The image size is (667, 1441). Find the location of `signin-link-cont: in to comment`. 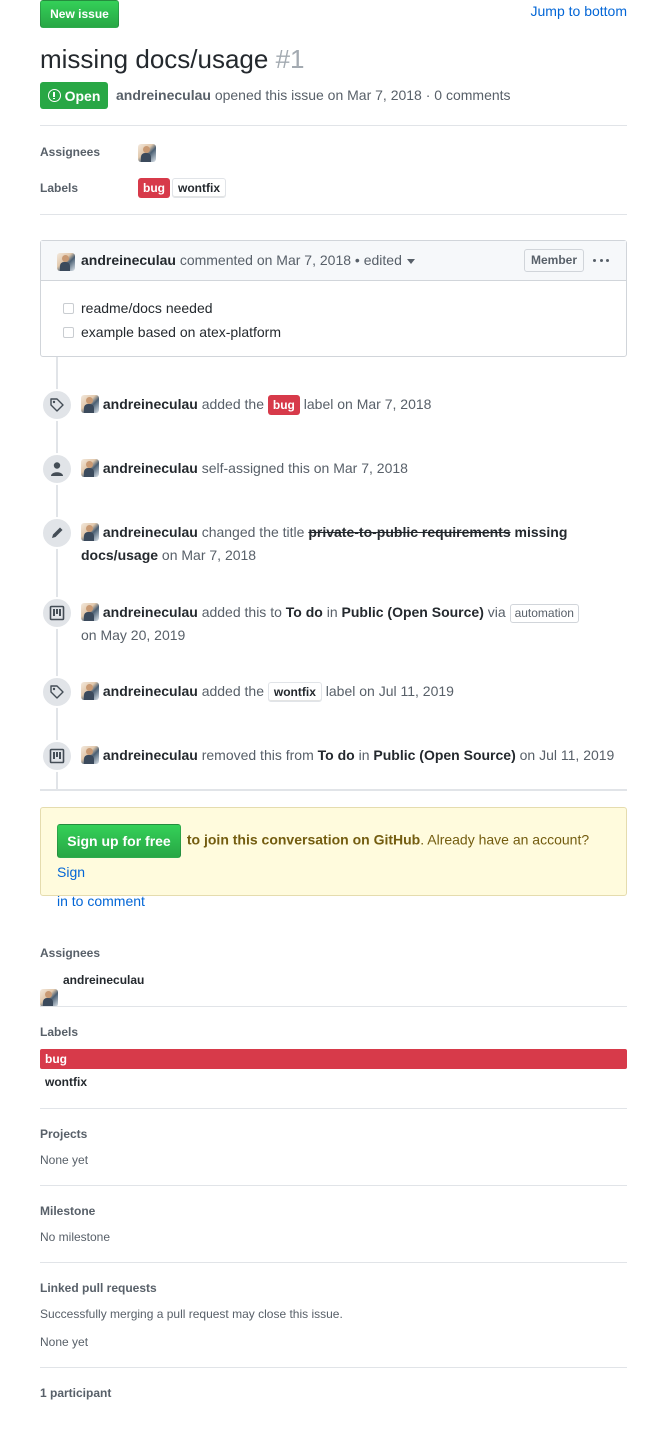

signin-link-cont: in to comment is located at coordinates (101, 901).